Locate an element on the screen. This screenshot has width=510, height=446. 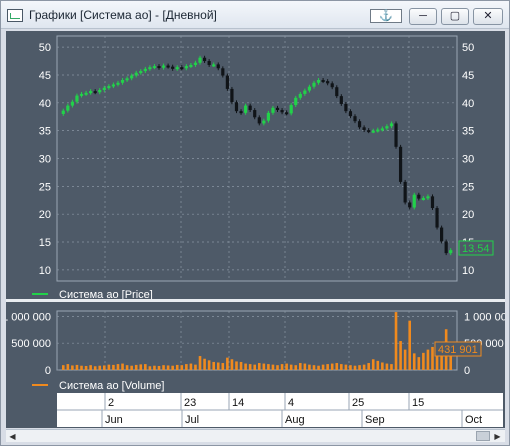
close-button: ✕ is located at coordinates (488, 16).